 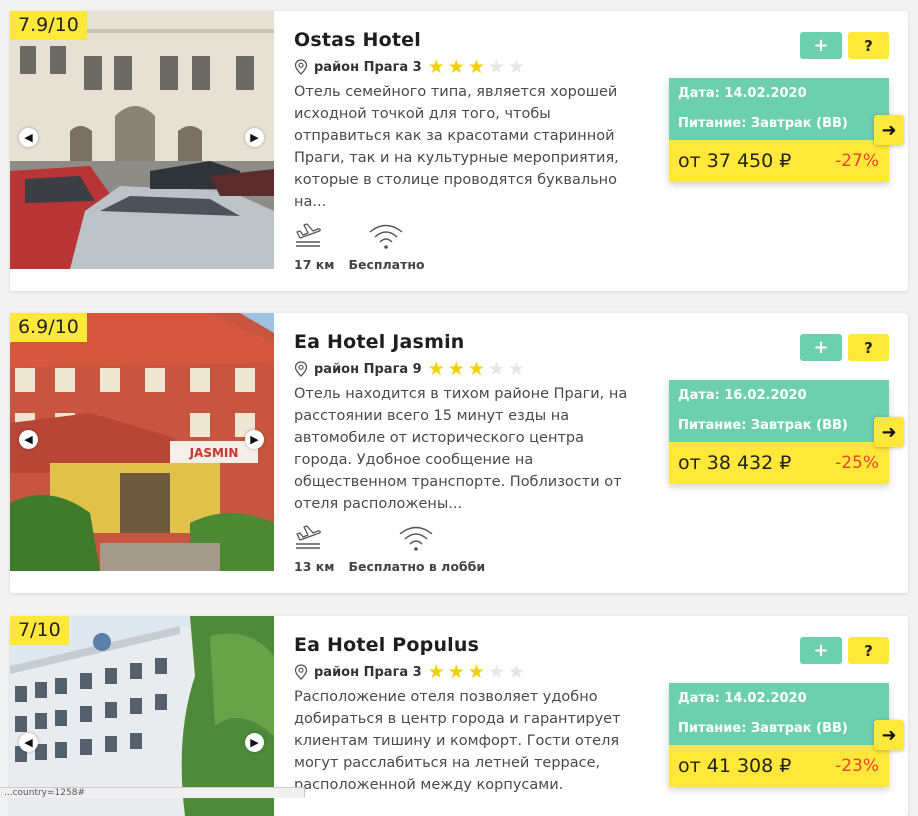 I want to click on offer-discount: -23%, so click(x=857, y=766).